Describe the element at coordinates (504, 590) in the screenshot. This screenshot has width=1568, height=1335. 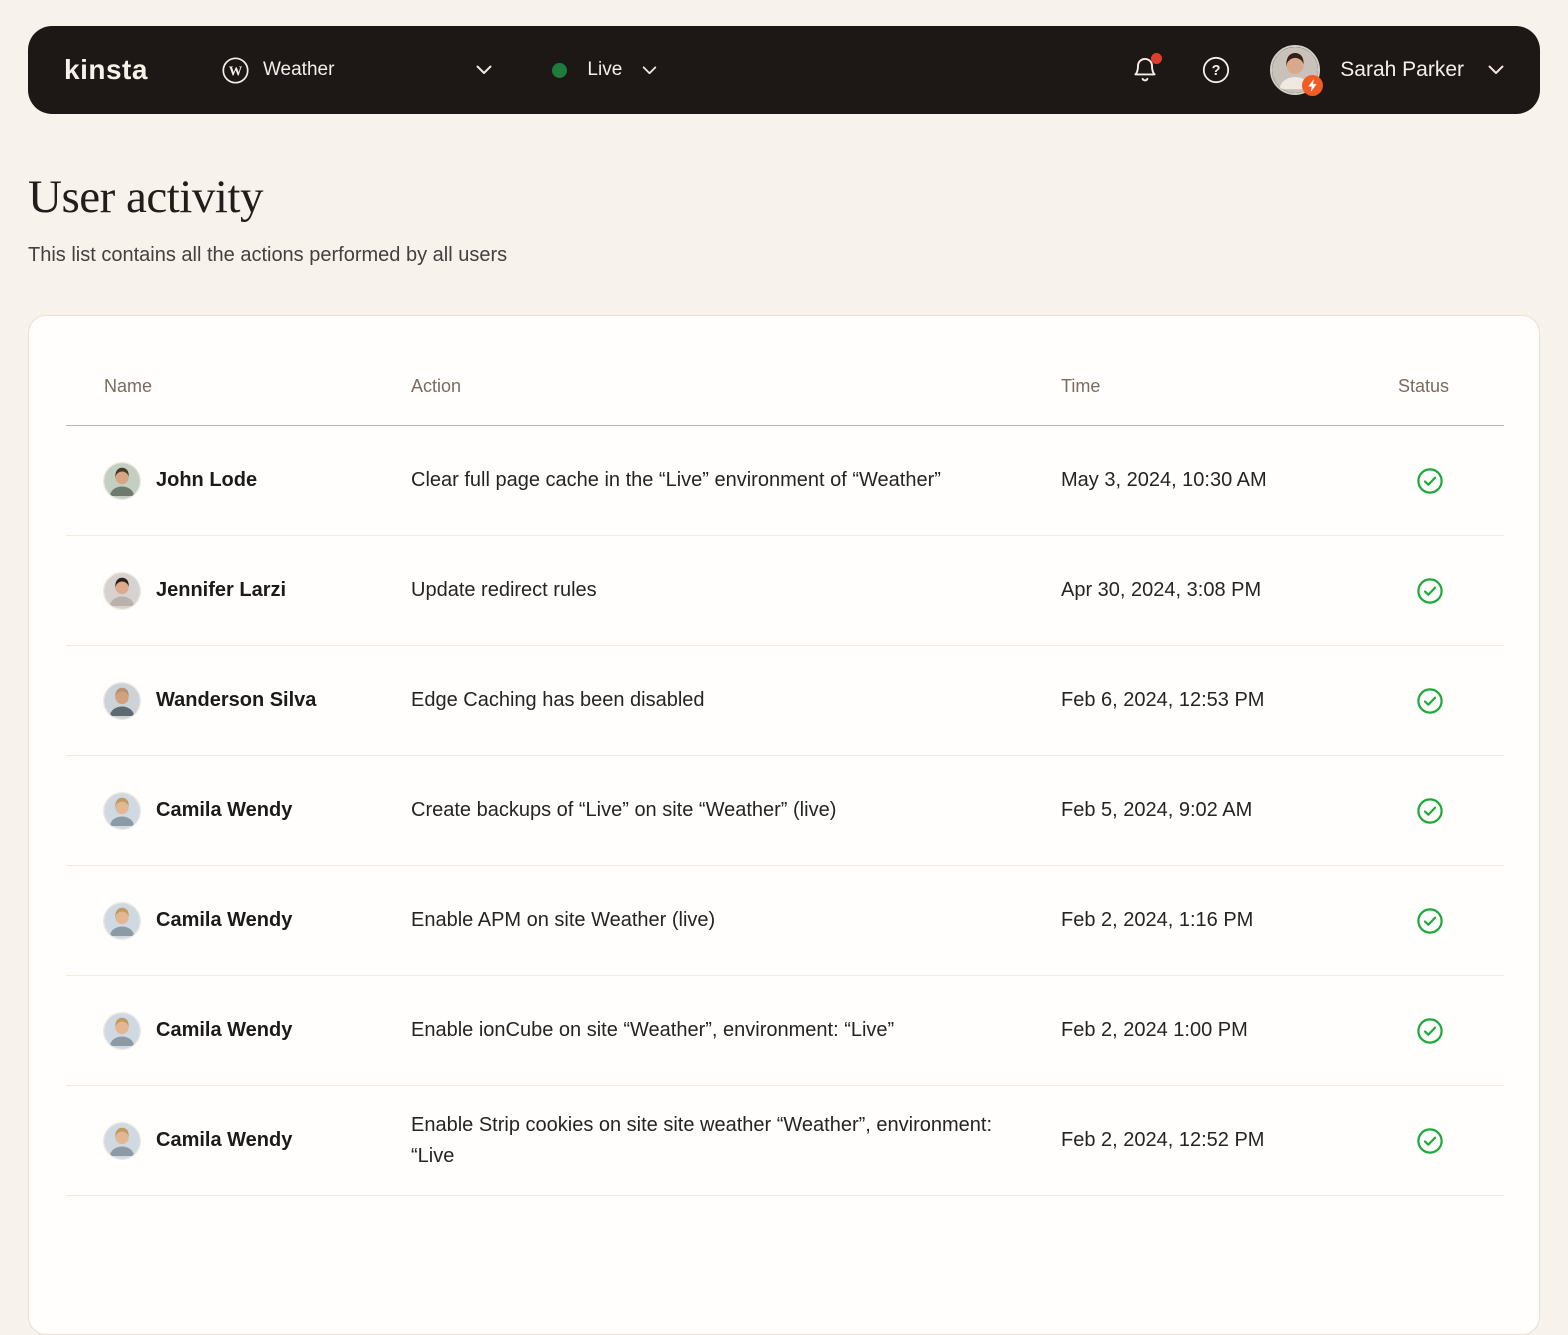
I see `action-cell: Update redirect rules` at that location.